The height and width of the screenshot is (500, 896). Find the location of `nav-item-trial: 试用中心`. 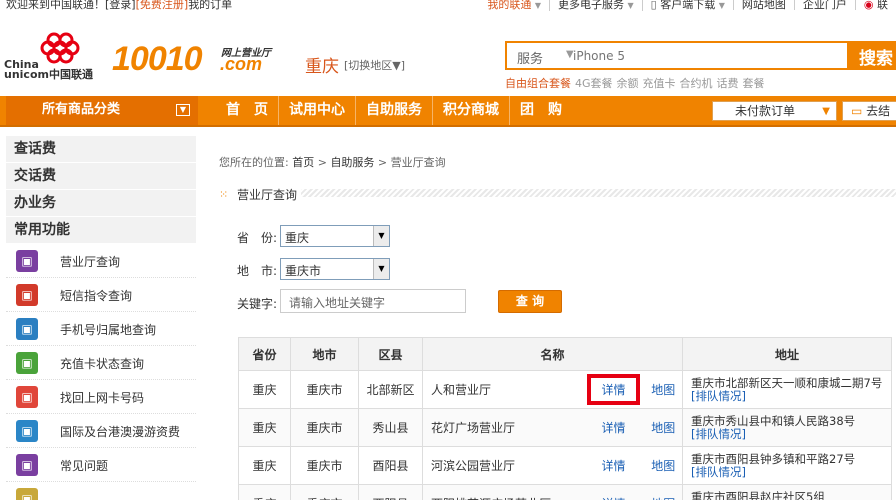

nav-item-trial: 试用中心 is located at coordinates (316, 110).